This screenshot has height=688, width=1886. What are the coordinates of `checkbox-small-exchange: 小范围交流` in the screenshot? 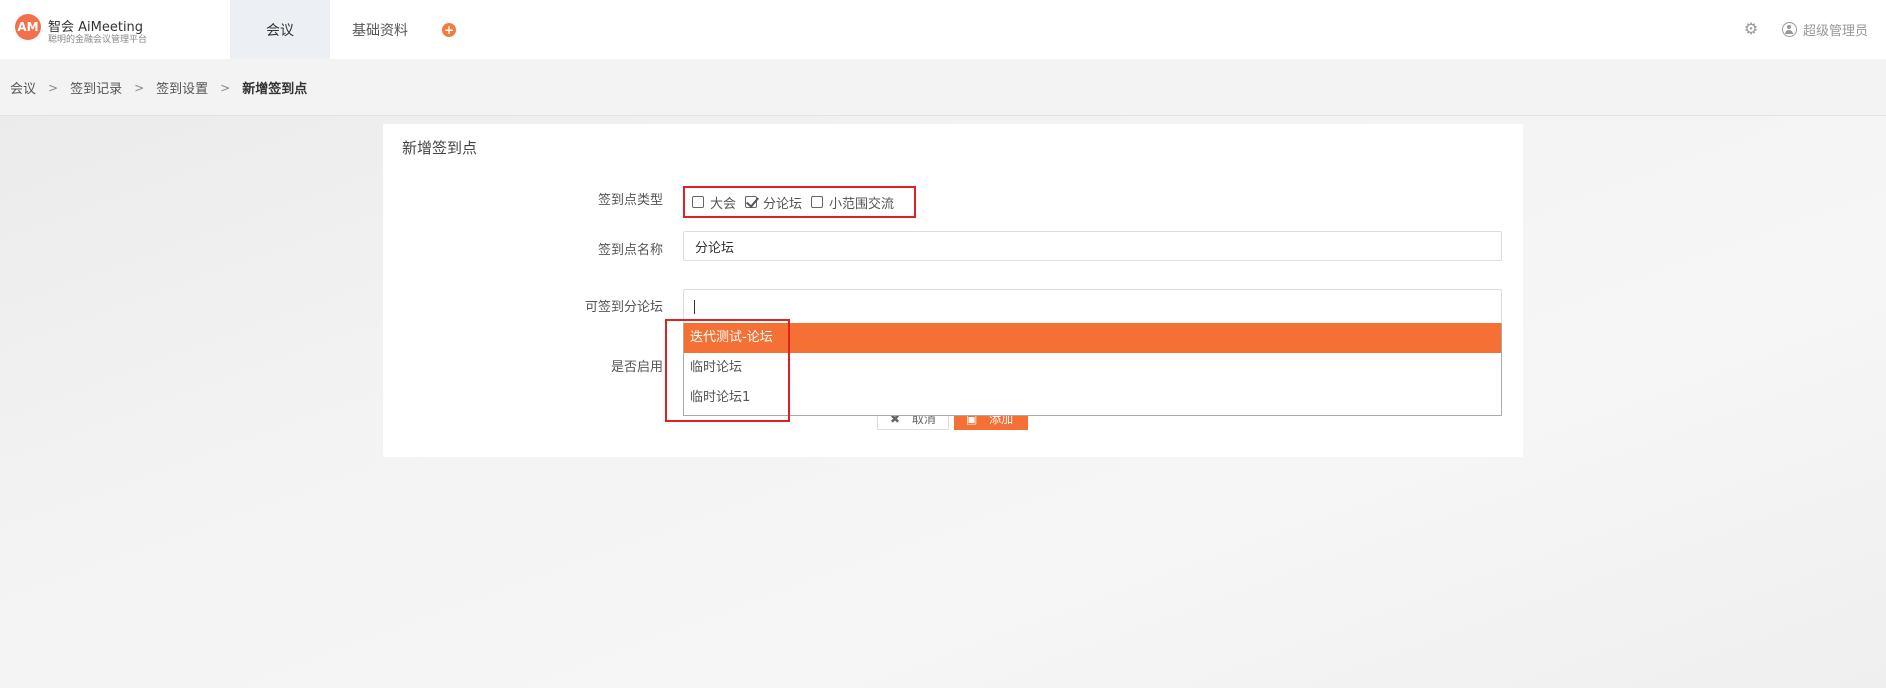 It's located at (852, 202).